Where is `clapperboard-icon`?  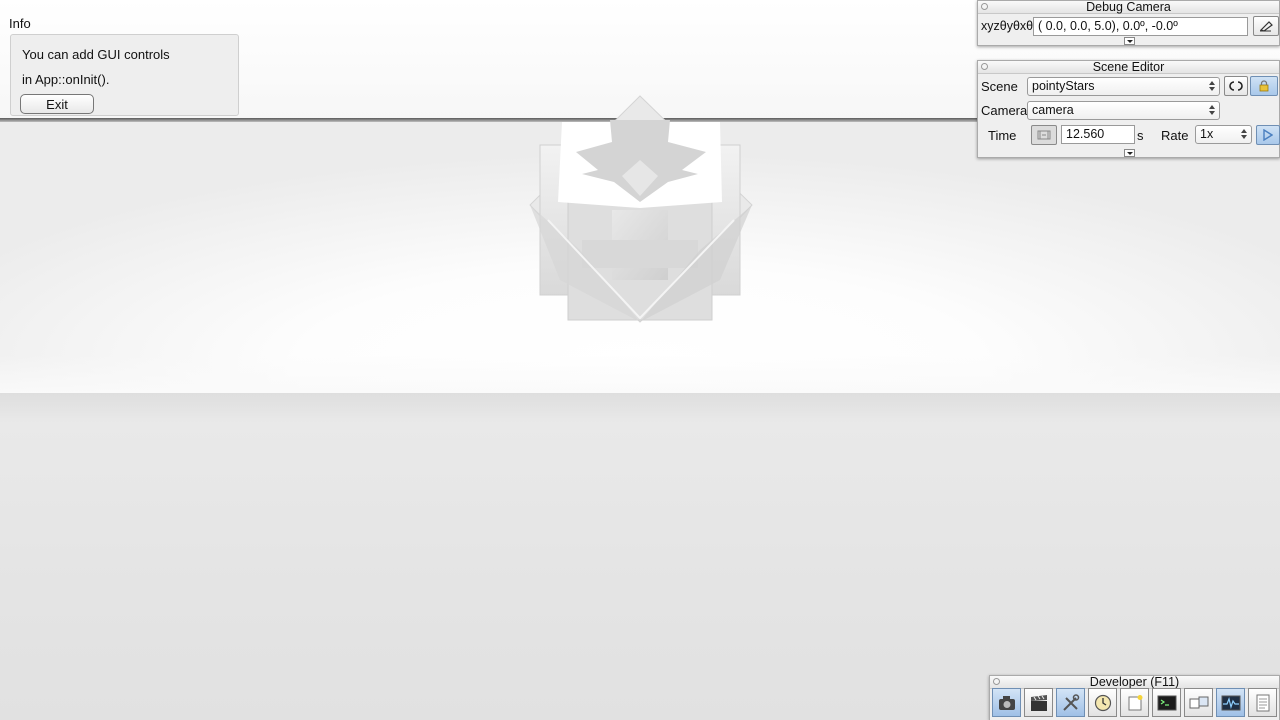
clapperboard-icon is located at coordinates (1038, 702).